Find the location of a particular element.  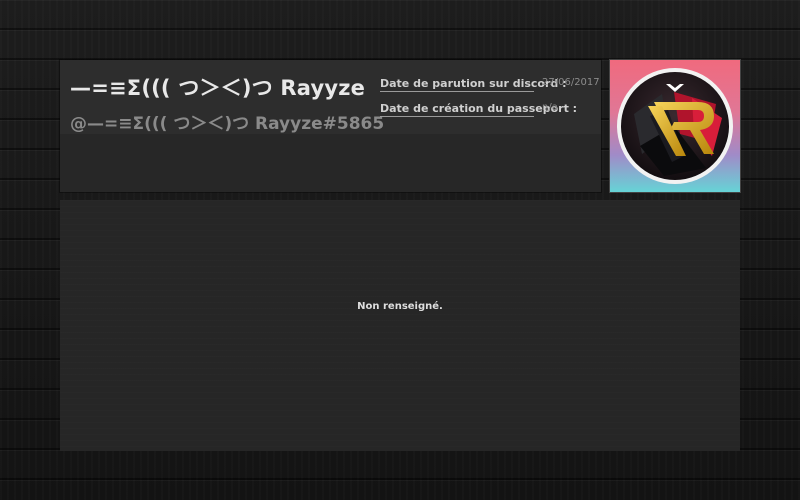

avatar-frame is located at coordinates (675, 126).